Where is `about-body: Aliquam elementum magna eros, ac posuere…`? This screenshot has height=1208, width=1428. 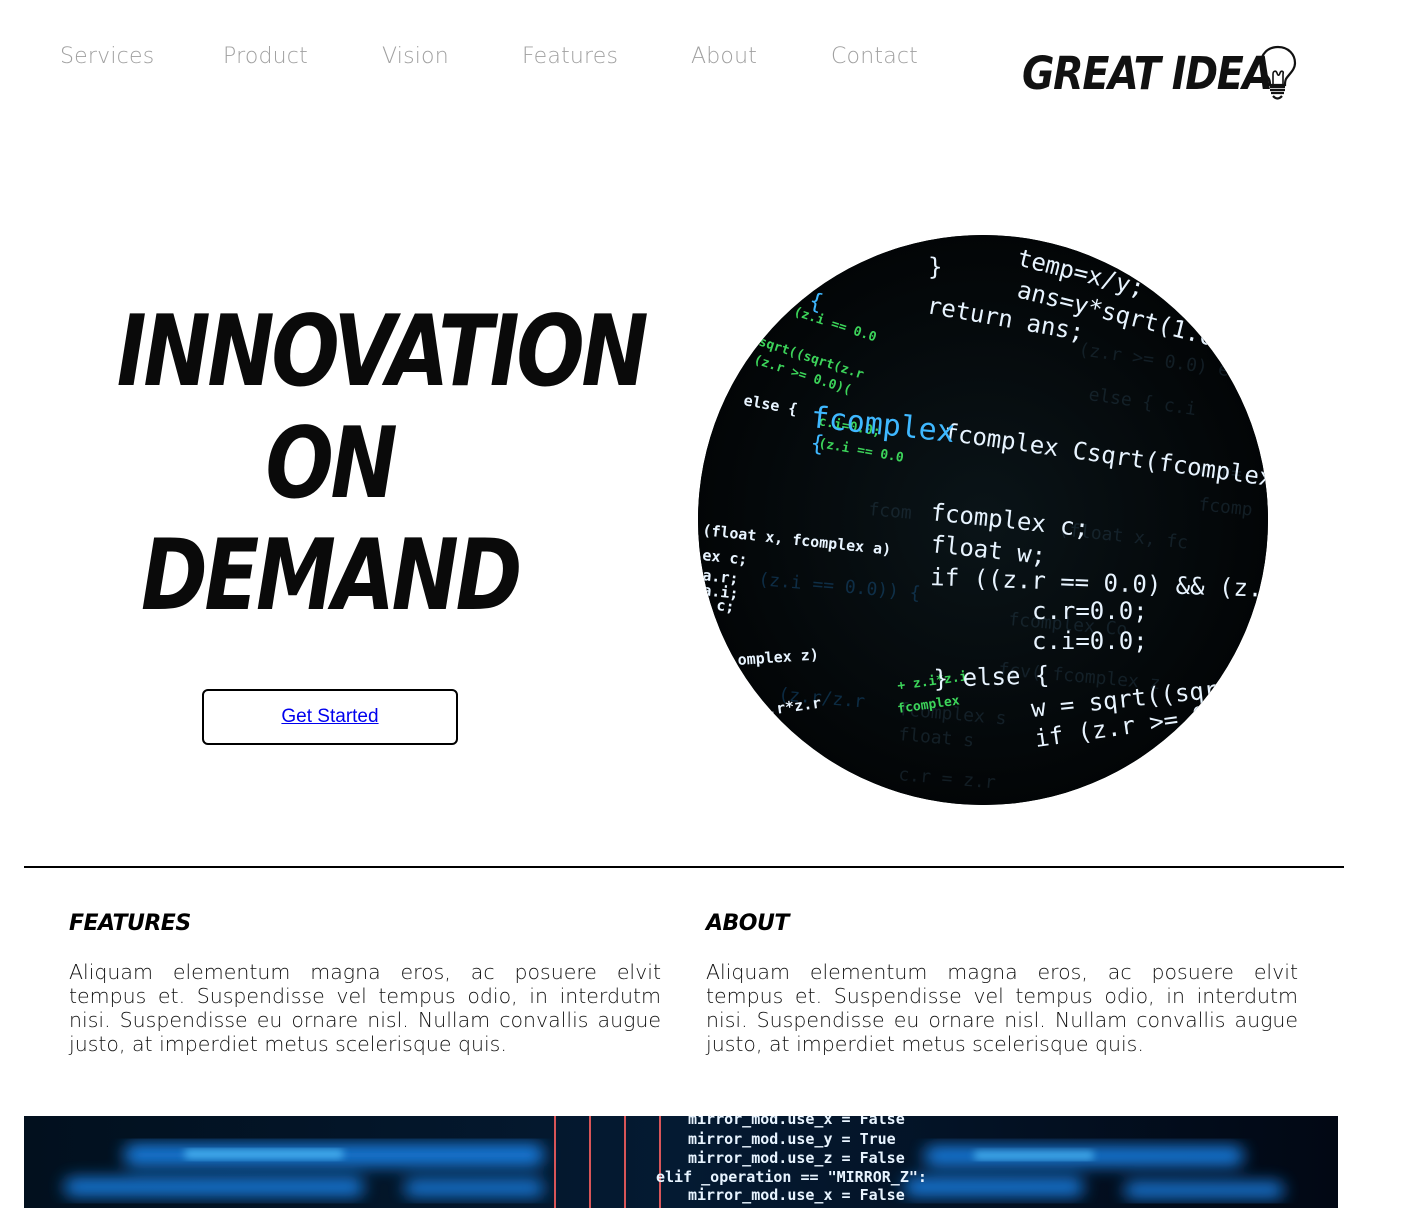 about-body: Aliquam elementum magna eros, ac posuere… is located at coordinates (1002, 1008).